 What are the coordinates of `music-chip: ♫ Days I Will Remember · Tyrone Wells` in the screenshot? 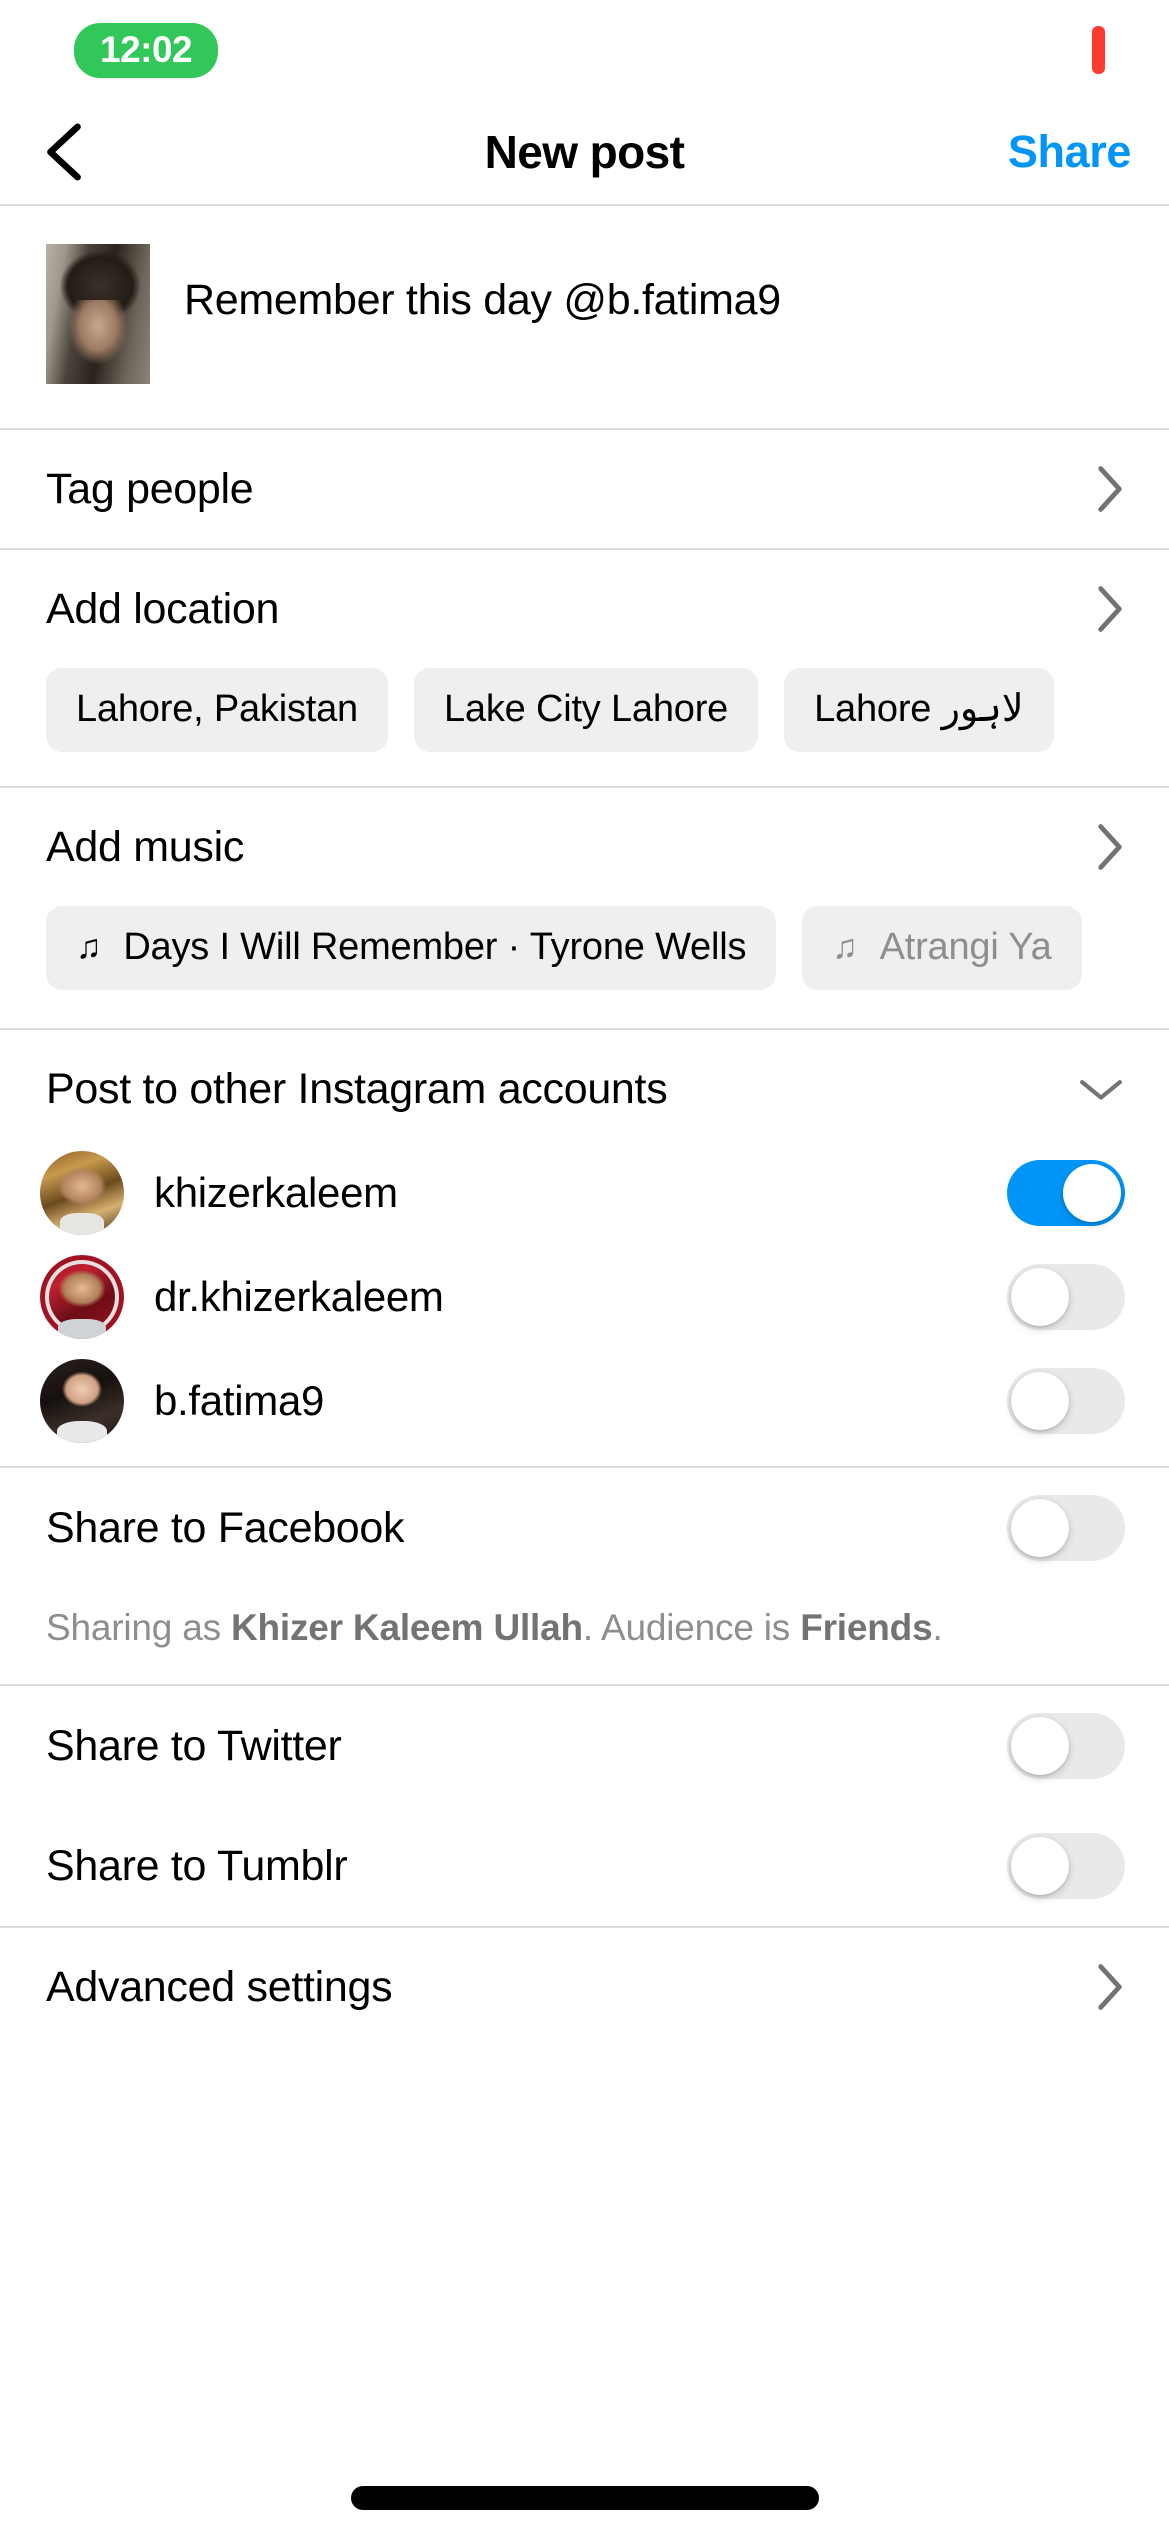 It's located at (411, 948).